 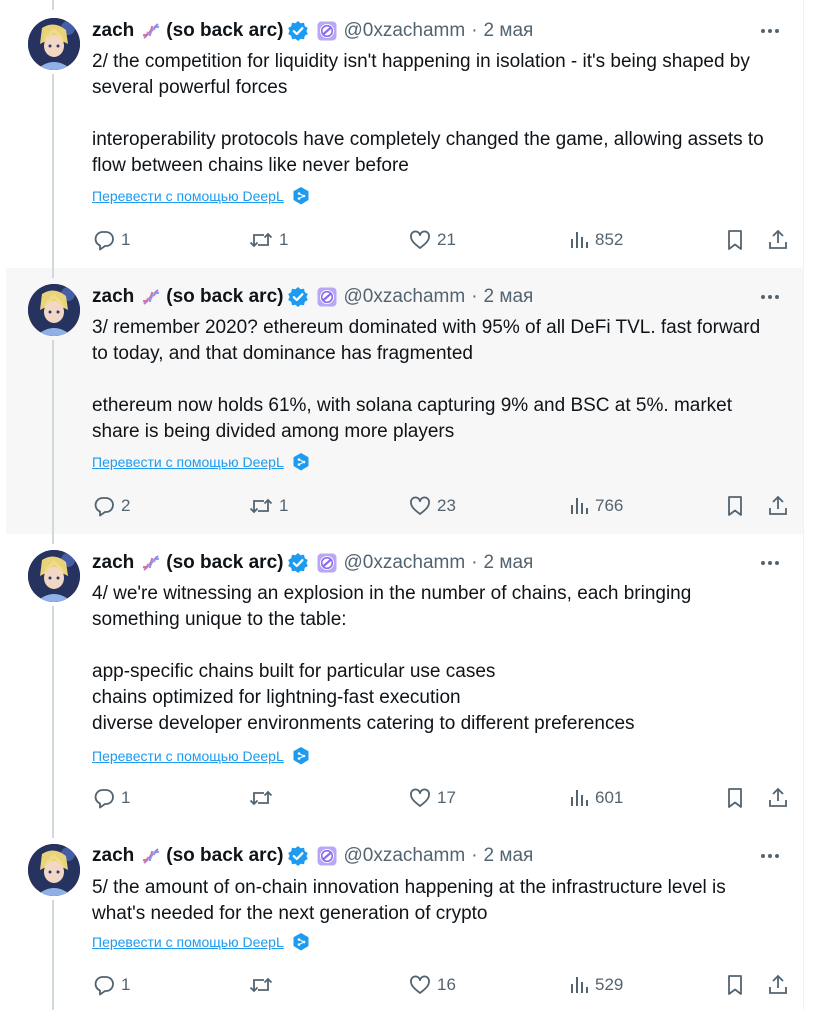 I want to click on views-button: 601, so click(x=595, y=798).